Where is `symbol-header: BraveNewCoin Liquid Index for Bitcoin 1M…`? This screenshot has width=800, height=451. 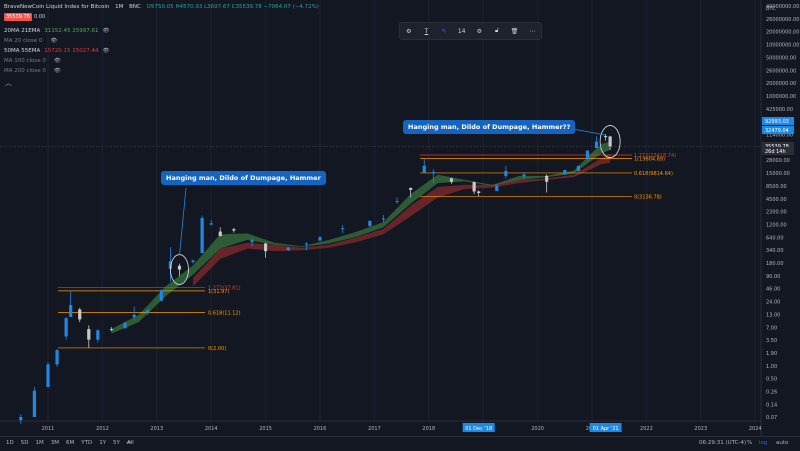 symbol-header: BraveNewCoin Liquid Index for Bitcoin 1M… is located at coordinates (163, 7).